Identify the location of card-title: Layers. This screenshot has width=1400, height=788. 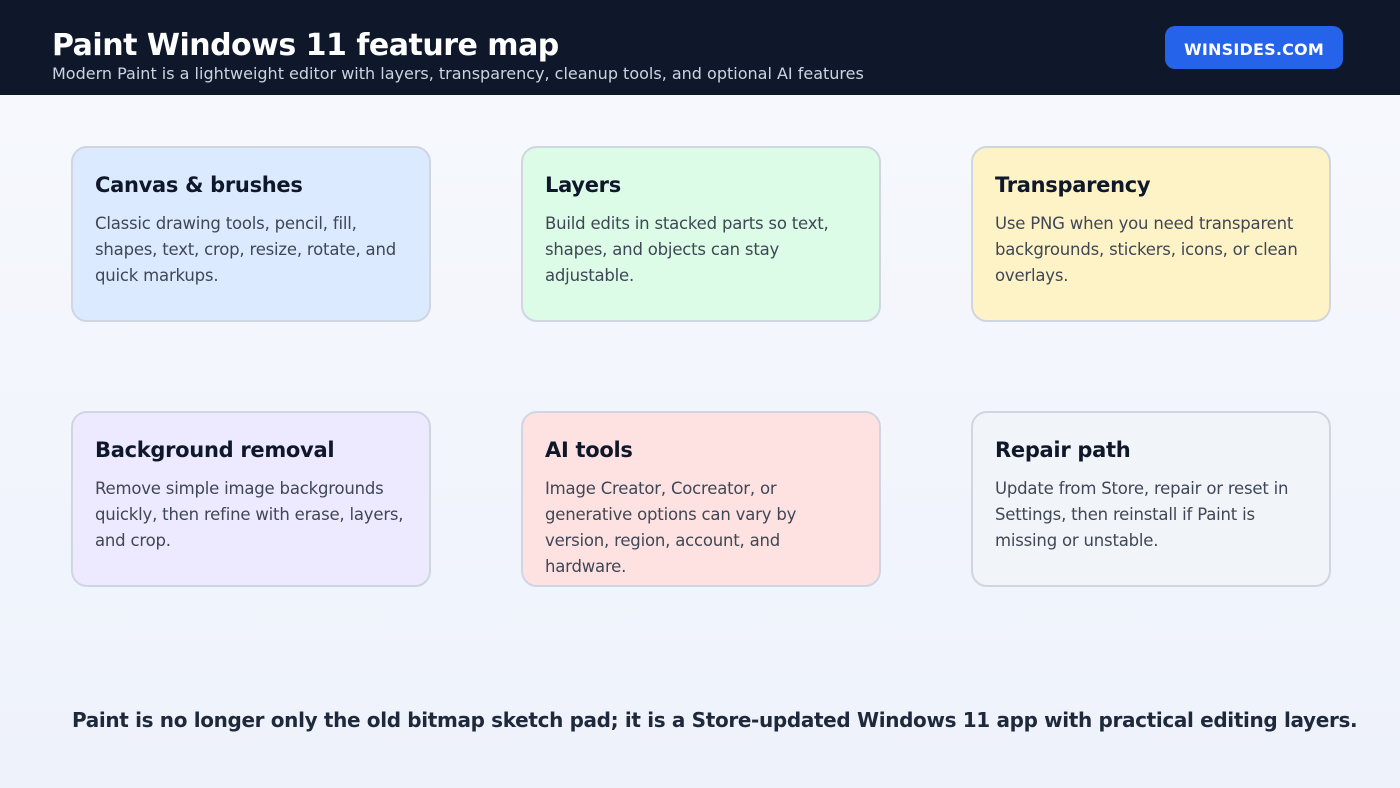
(583, 185).